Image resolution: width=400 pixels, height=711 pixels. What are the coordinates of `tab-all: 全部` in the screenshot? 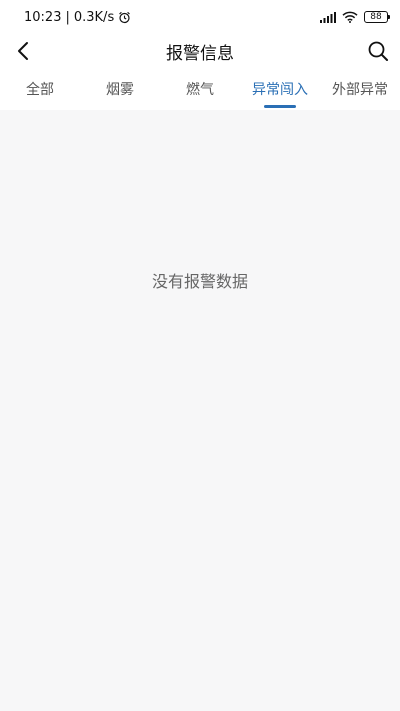 It's located at (40, 89).